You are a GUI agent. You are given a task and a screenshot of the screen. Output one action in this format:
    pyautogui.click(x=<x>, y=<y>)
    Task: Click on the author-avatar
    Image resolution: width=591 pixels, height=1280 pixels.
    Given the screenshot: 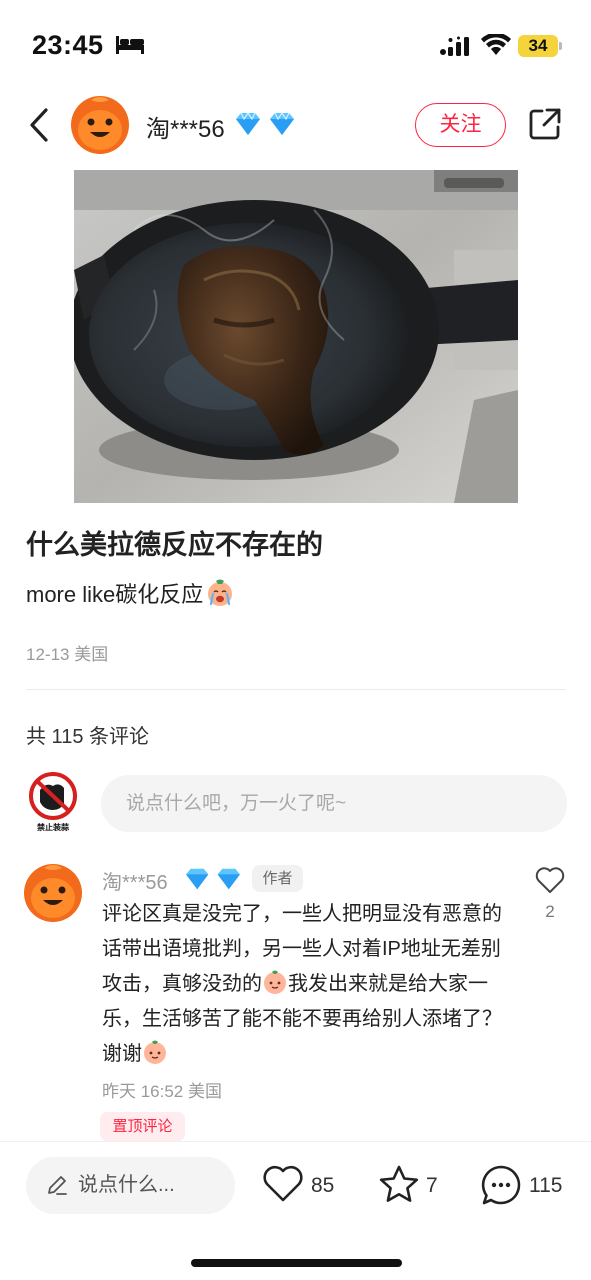 What is the action you would take?
    pyautogui.click(x=100, y=125)
    